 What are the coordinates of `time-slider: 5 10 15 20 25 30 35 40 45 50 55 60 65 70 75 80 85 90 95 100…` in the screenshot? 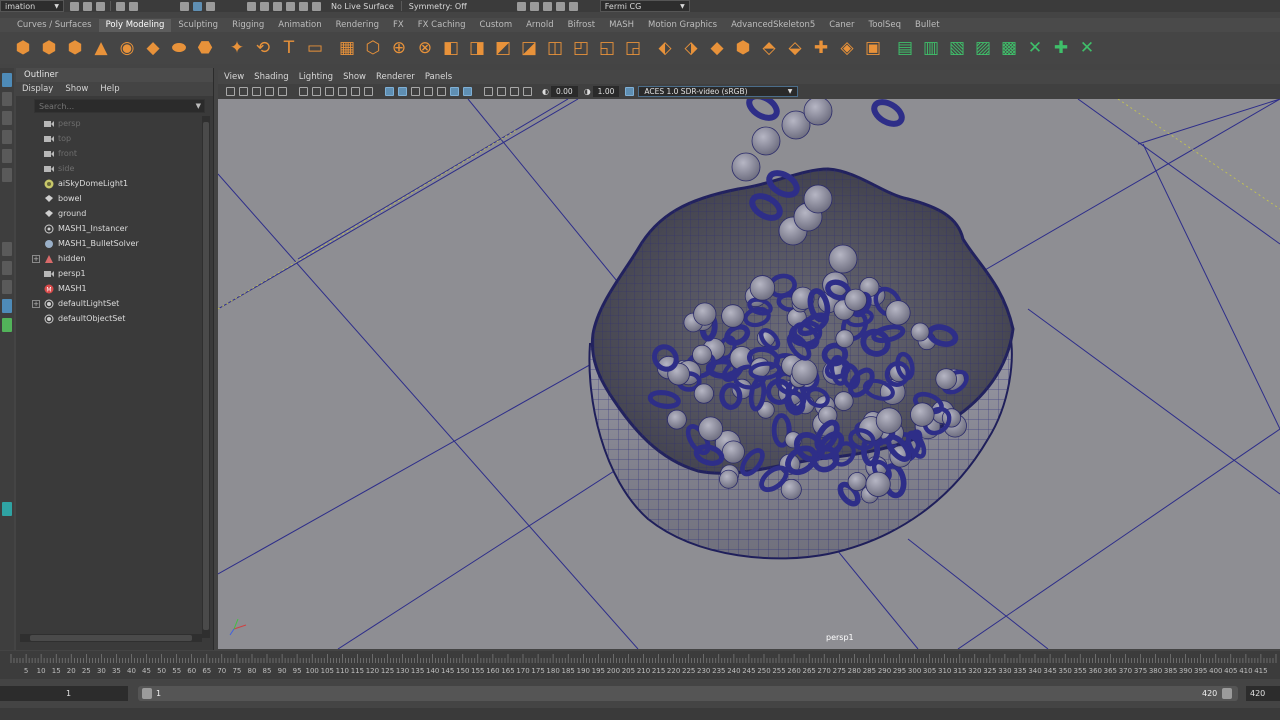 It's located at (640, 665).